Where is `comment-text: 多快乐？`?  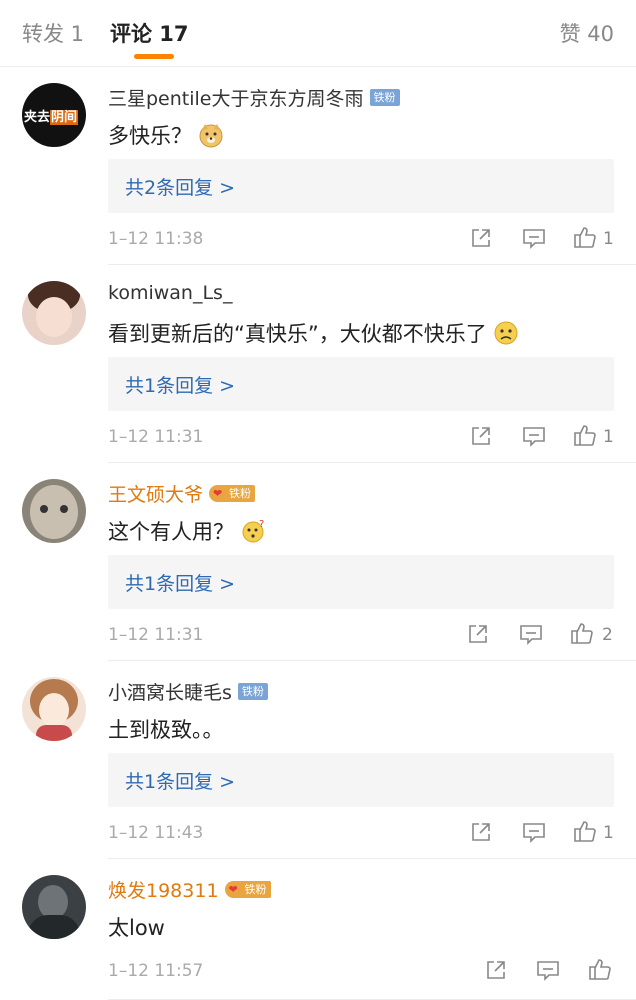
comment-text: 多快乐？ is located at coordinates (166, 135).